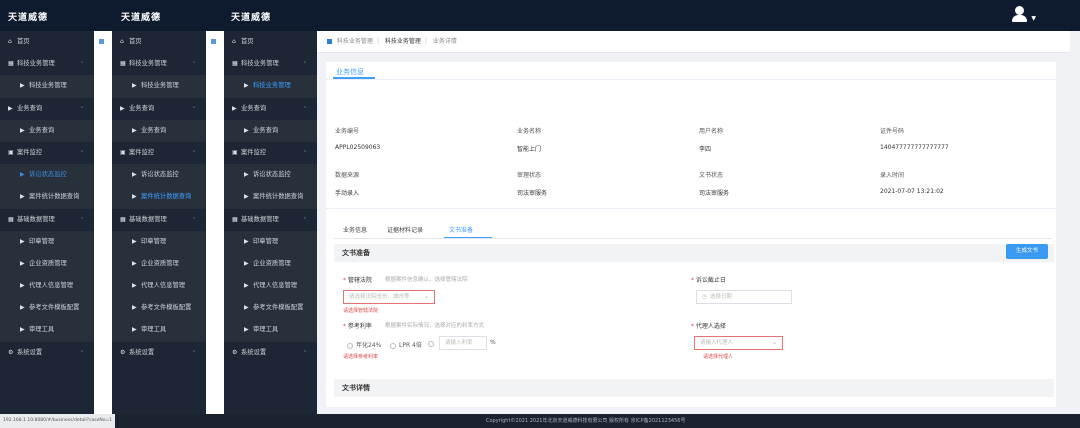  I want to click on radio-rate-lpr: LPR 4倍, so click(406, 344).